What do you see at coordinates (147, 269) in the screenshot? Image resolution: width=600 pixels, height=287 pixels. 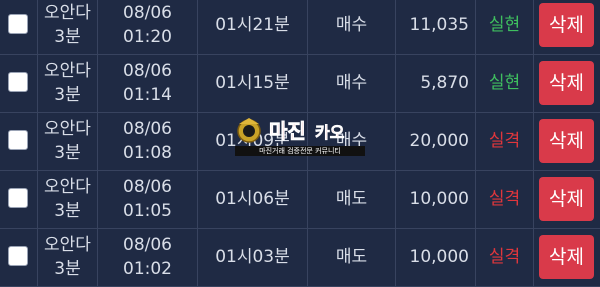 I see `trade-time: 01:02` at bounding box center [147, 269].